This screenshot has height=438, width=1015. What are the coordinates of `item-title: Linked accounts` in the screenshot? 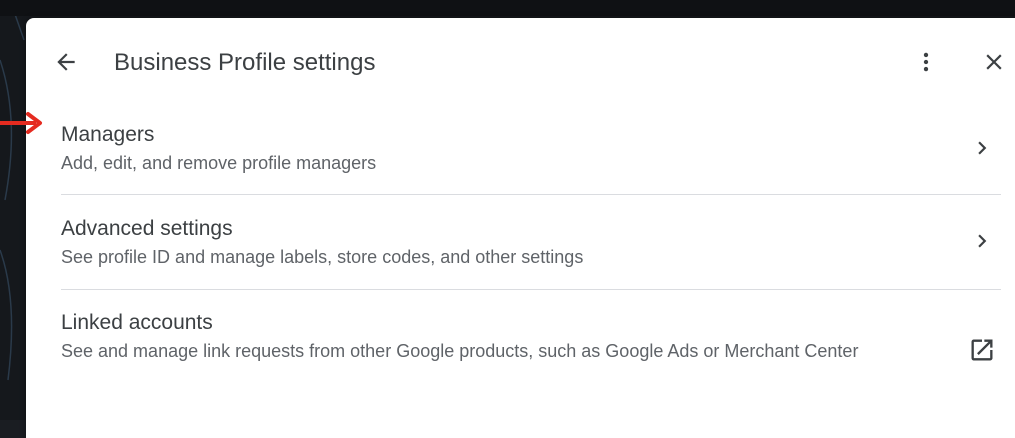 It's located at (137, 322).